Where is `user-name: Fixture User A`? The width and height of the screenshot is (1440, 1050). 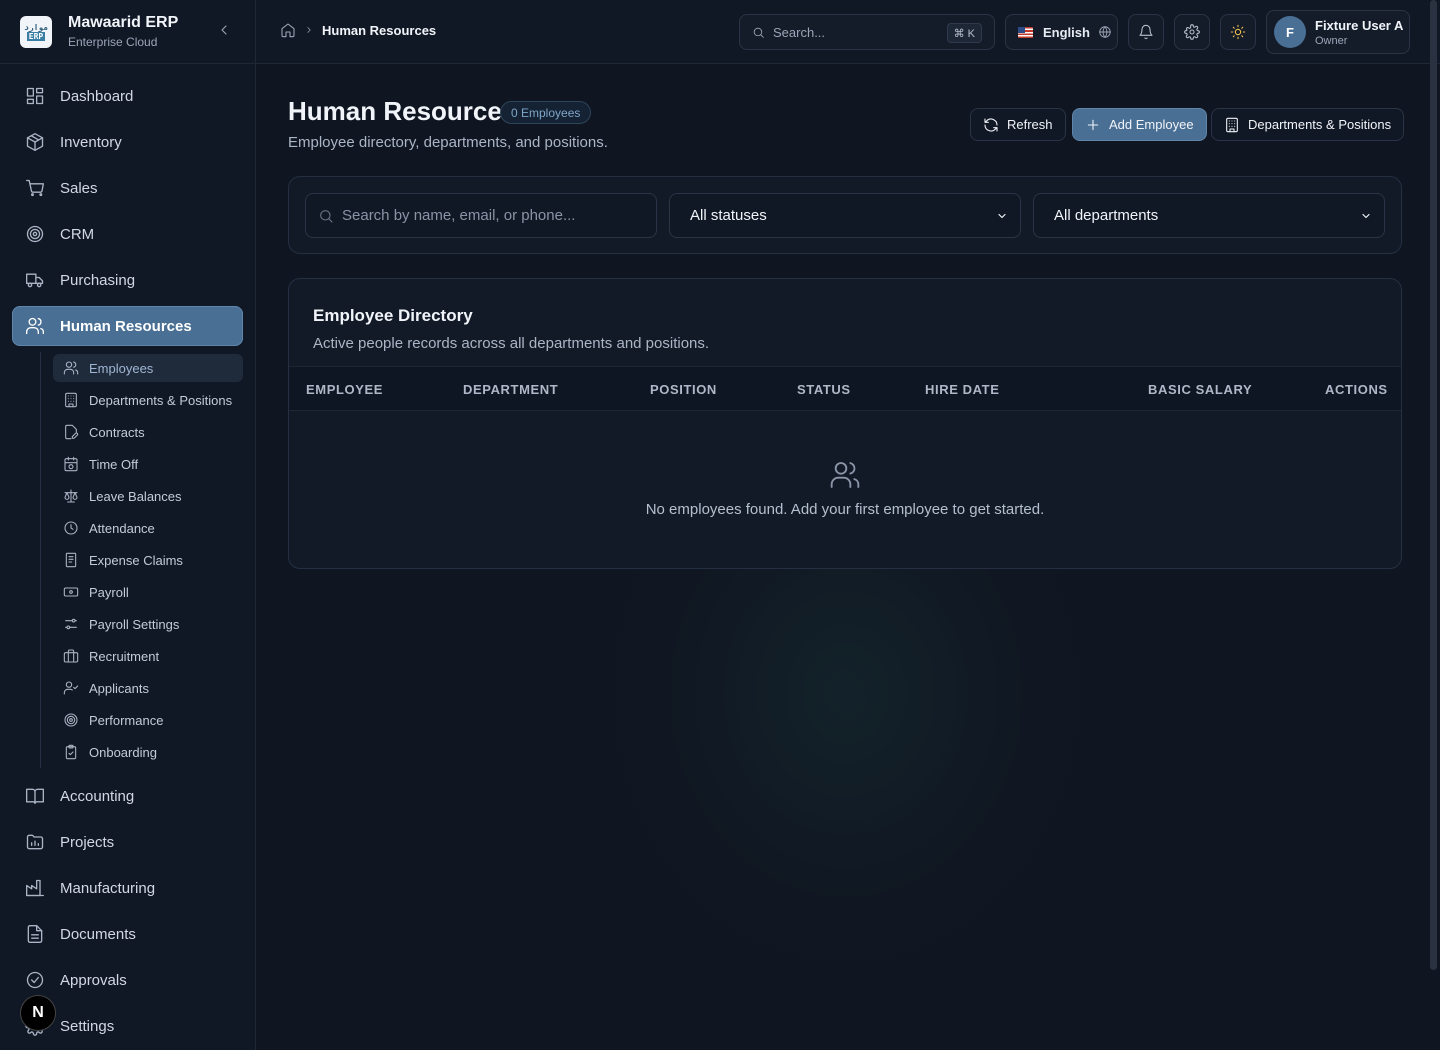 user-name: Fixture User A is located at coordinates (1359, 25).